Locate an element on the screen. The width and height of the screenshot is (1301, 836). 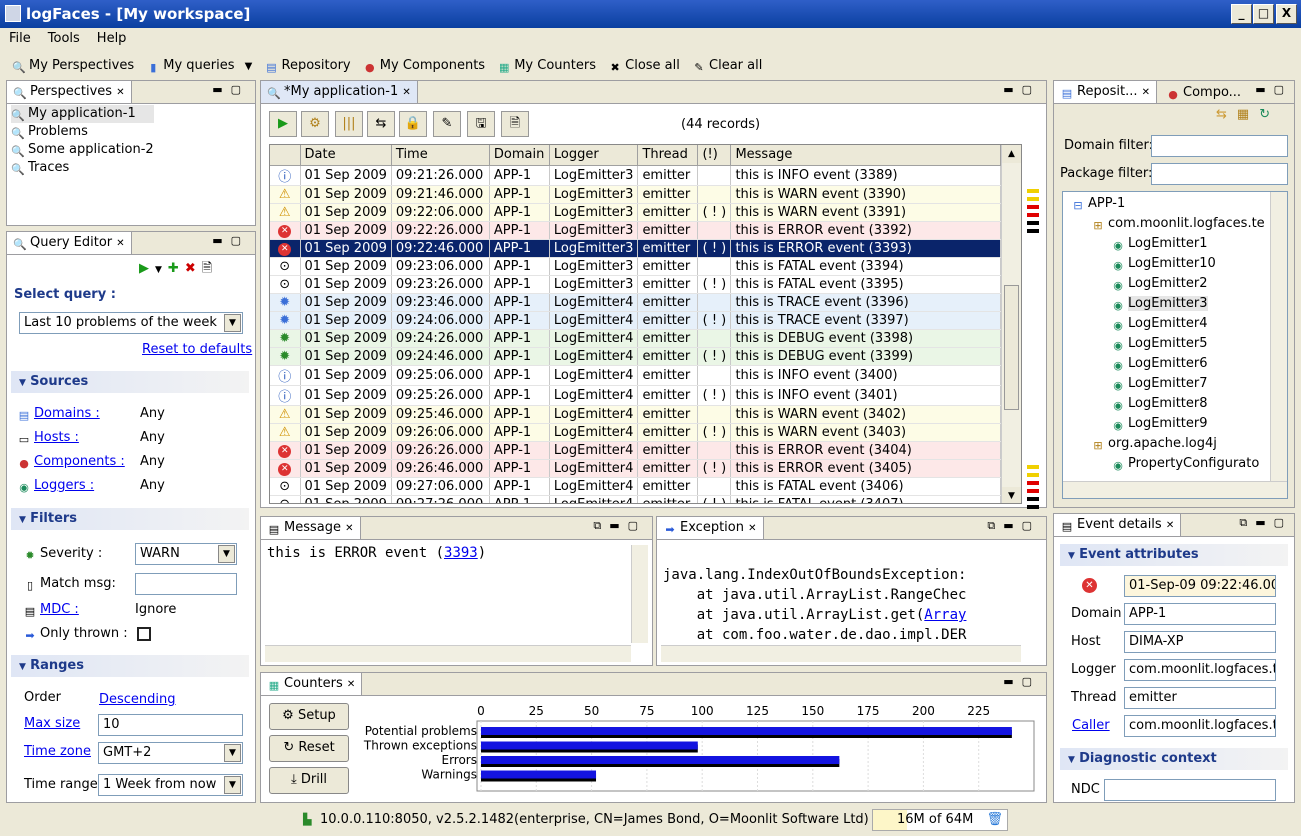
col-domain: Domain is located at coordinates (519, 155).